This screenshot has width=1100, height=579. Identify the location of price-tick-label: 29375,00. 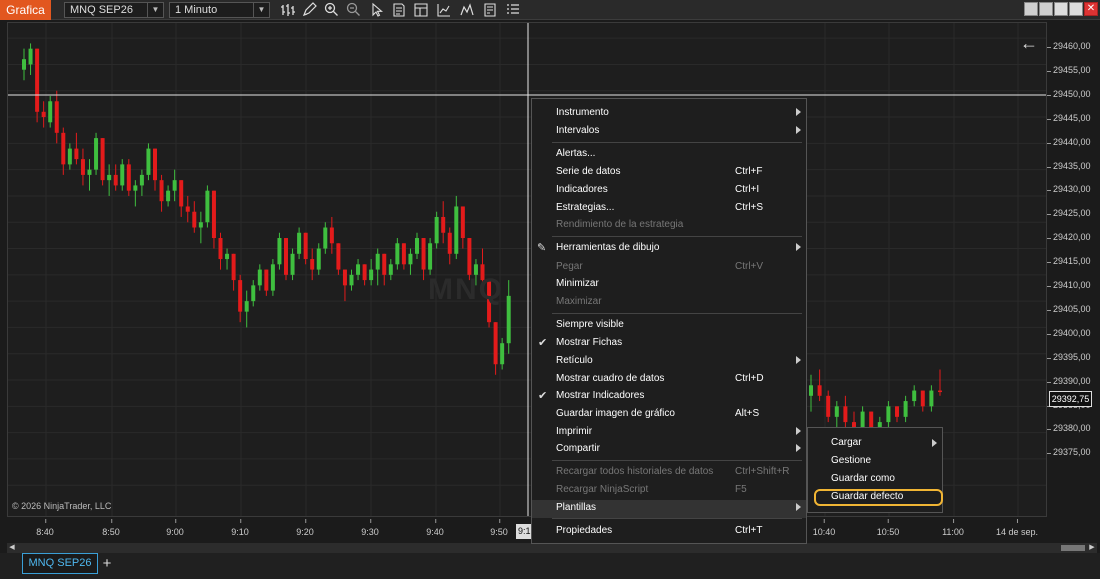
(1069, 452).